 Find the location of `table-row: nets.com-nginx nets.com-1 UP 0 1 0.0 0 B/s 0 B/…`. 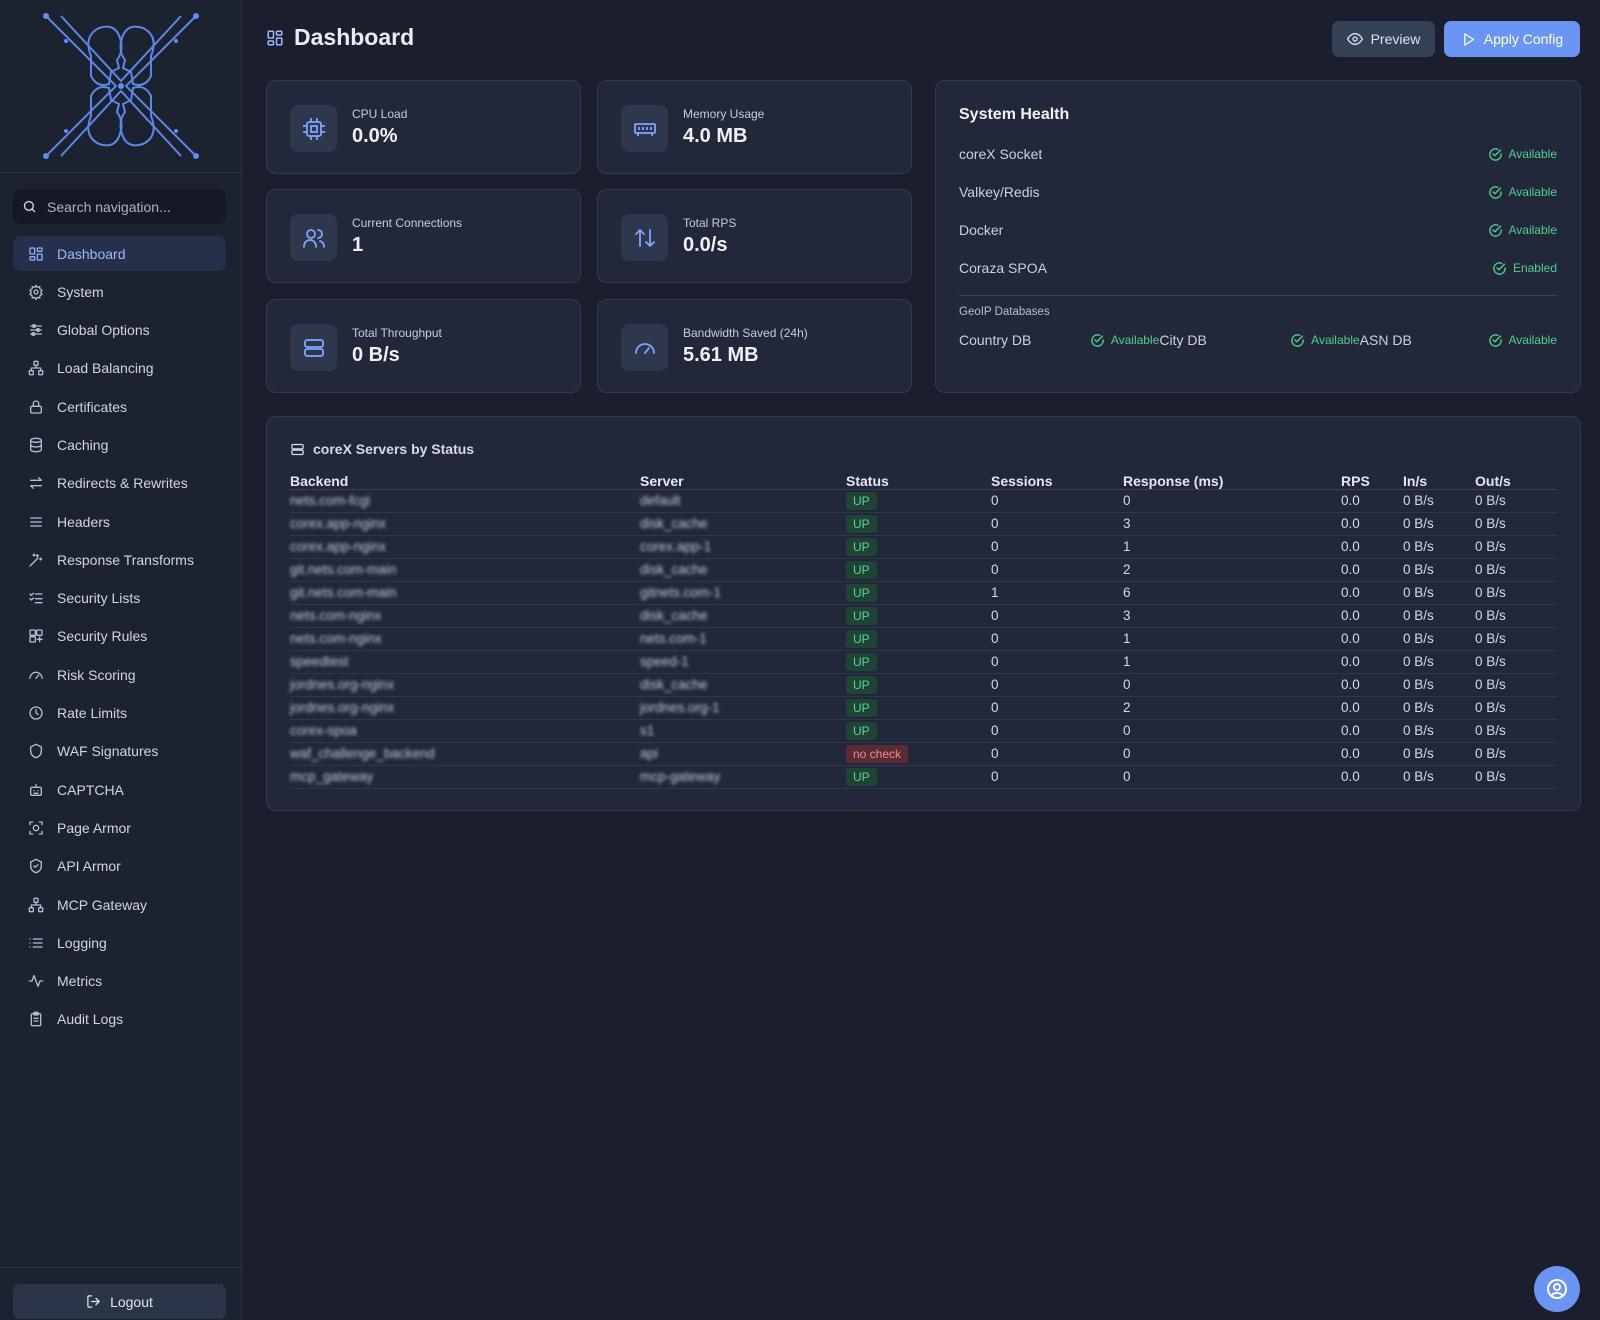

table-row: nets.com-nginx nets.com-1 UP 0 1 0.0 0 B/s 0 B/… is located at coordinates (923, 639).